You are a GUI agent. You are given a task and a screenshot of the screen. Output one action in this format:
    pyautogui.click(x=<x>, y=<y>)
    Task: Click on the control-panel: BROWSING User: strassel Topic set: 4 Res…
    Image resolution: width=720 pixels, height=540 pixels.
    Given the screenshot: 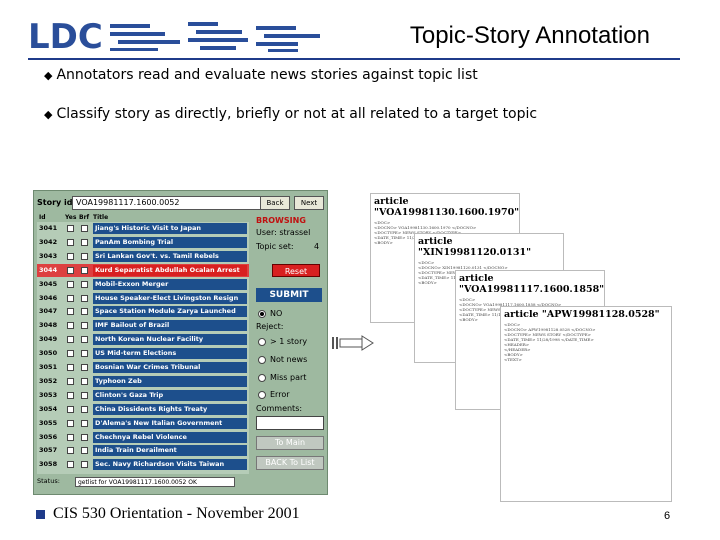 What is the action you would take?
    pyautogui.click(x=289, y=344)
    